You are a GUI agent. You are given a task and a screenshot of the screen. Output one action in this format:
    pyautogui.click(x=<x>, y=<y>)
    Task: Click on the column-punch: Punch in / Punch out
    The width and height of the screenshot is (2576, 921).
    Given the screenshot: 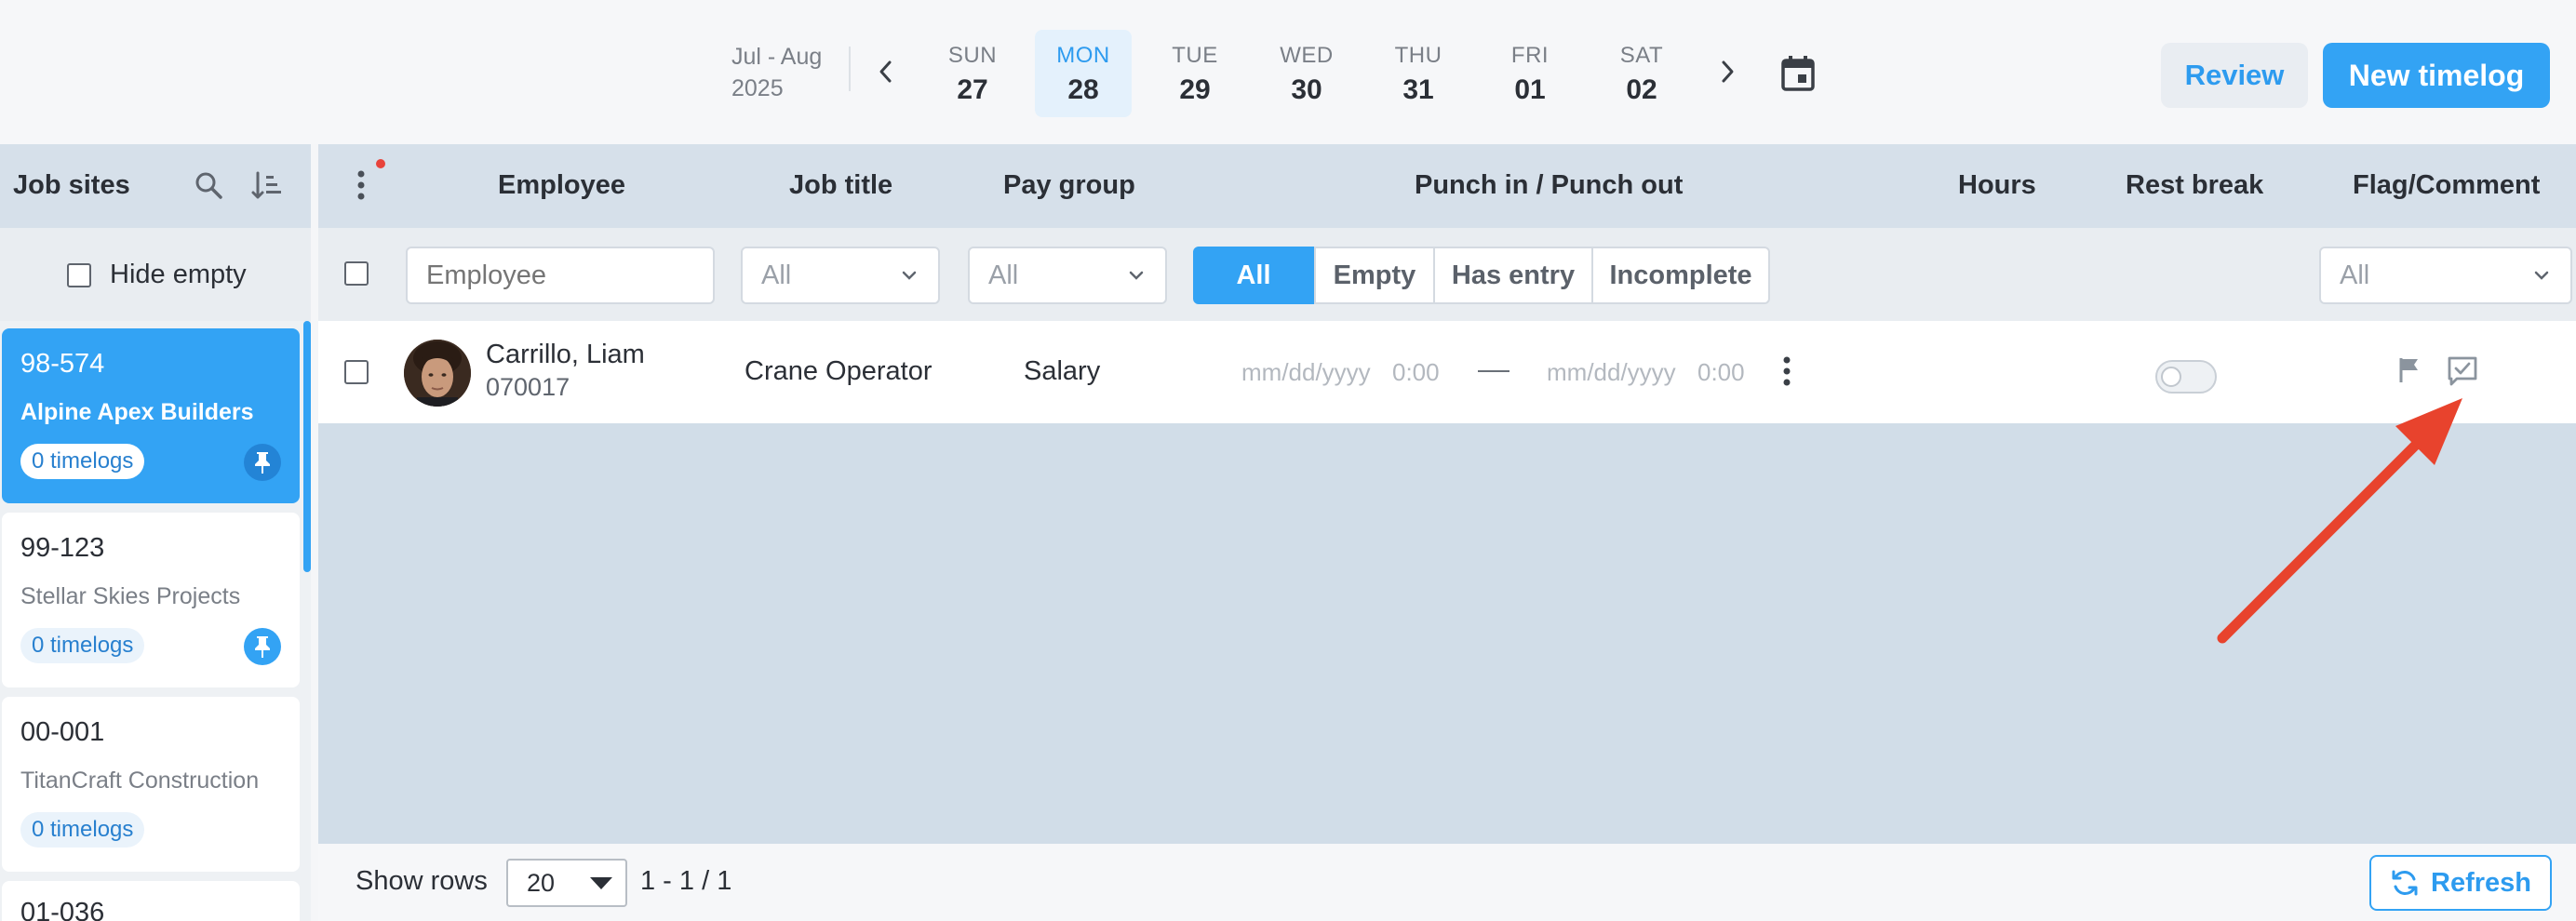 What is the action you would take?
    pyautogui.click(x=1549, y=185)
    